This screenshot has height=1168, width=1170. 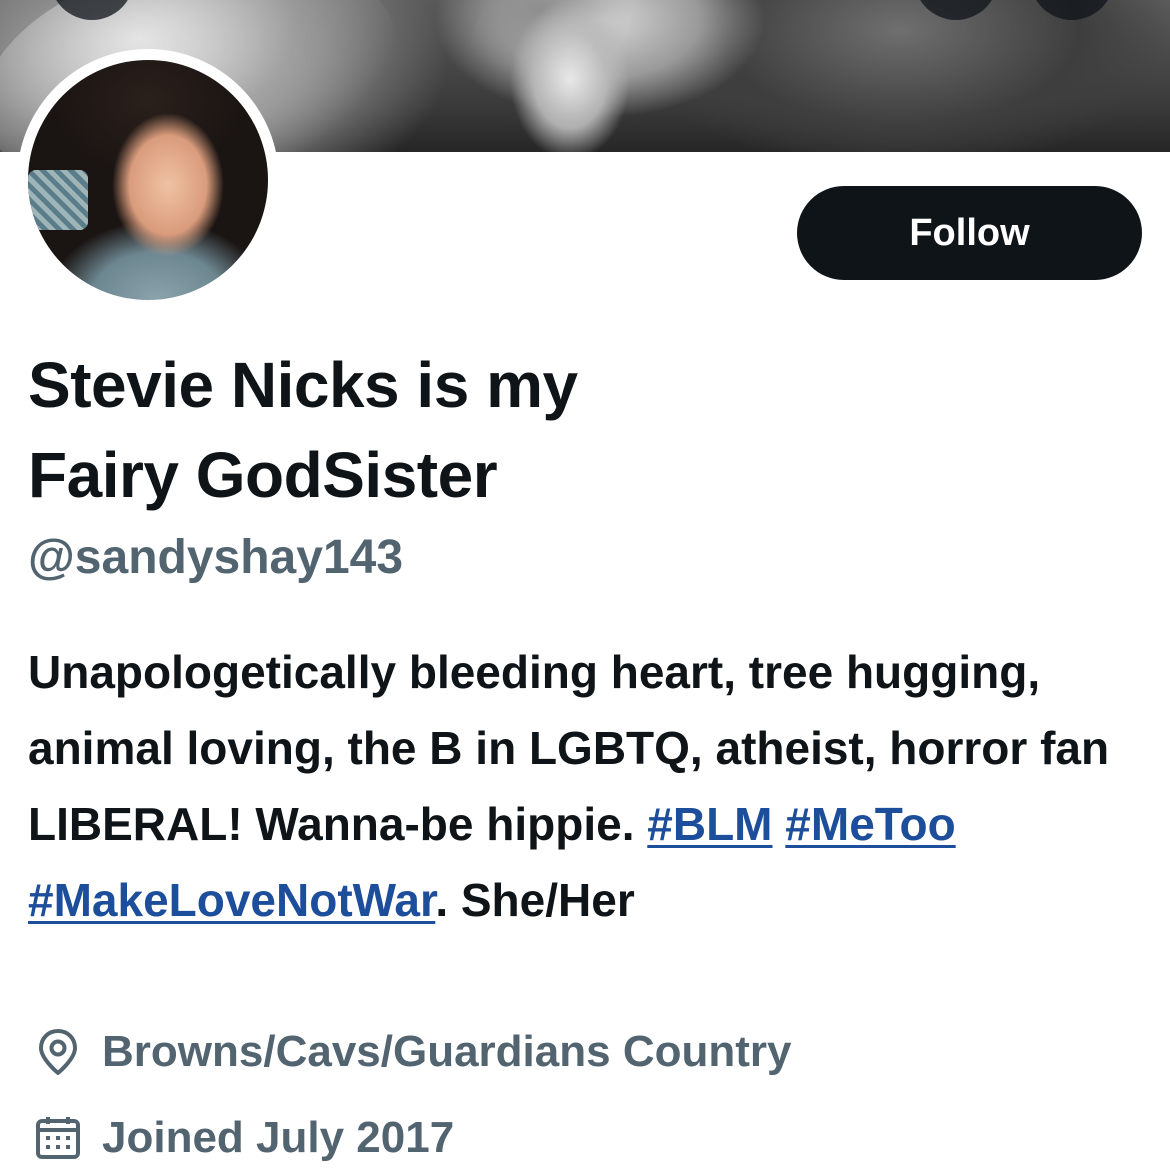 What do you see at coordinates (231, 900) in the screenshot?
I see `hashtag-link-makelovenotwar: #MakeLoveNotWar` at bounding box center [231, 900].